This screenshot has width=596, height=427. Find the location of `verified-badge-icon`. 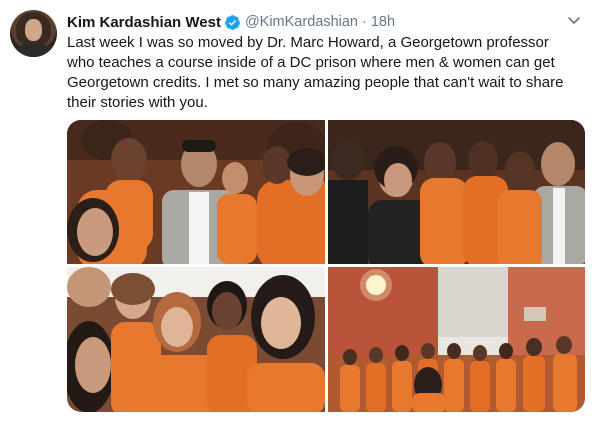

verified-badge-icon is located at coordinates (232, 22).